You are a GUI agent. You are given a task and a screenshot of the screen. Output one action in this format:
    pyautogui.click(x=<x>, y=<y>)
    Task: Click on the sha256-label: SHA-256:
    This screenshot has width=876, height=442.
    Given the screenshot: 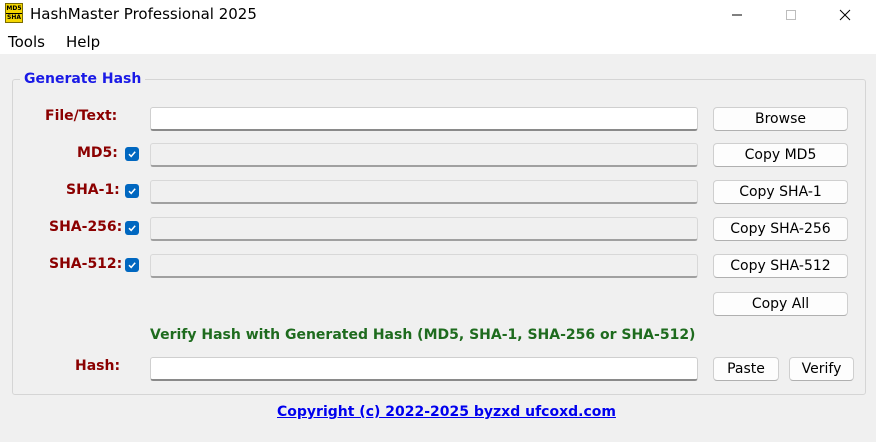 What is the action you would take?
    pyautogui.click(x=86, y=227)
    